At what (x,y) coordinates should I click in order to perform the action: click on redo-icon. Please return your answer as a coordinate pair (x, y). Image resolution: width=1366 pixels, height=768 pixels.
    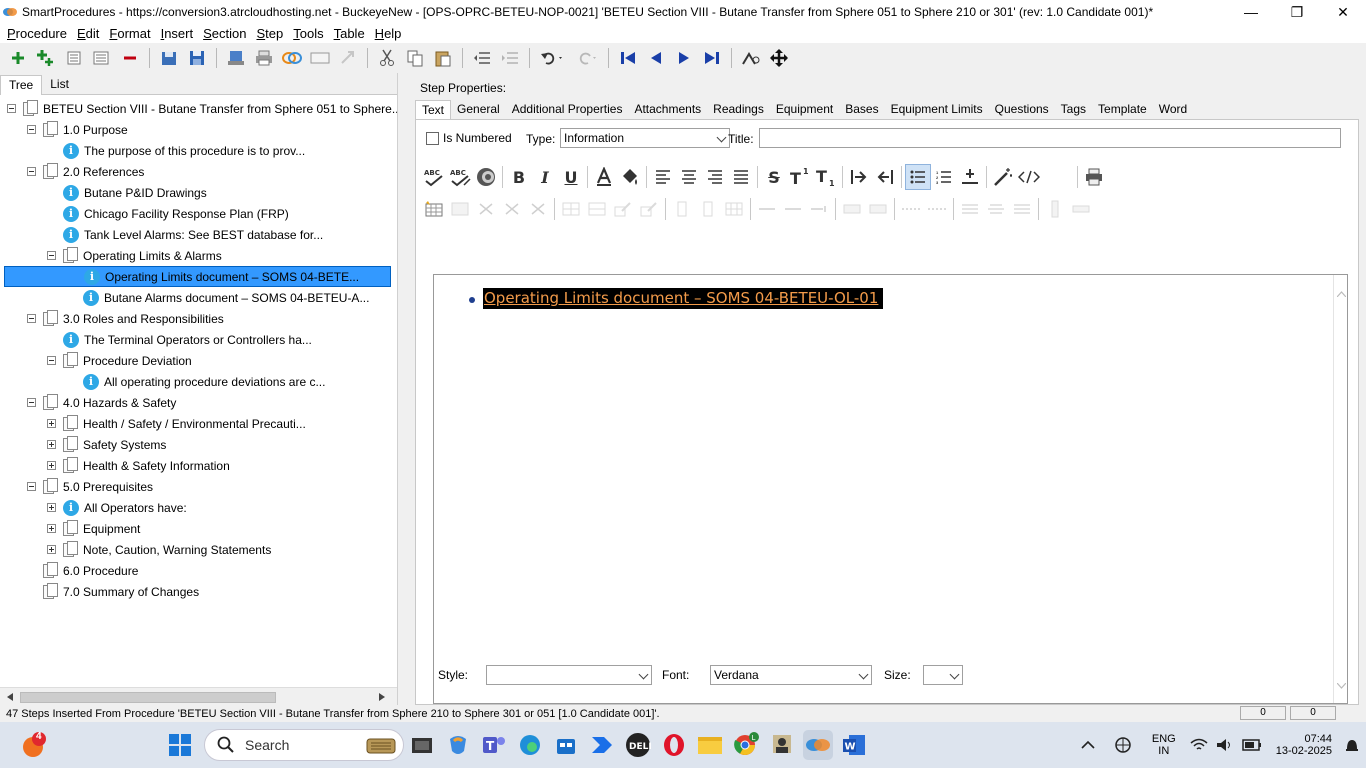
    Looking at the image, I should click on (586, 58).